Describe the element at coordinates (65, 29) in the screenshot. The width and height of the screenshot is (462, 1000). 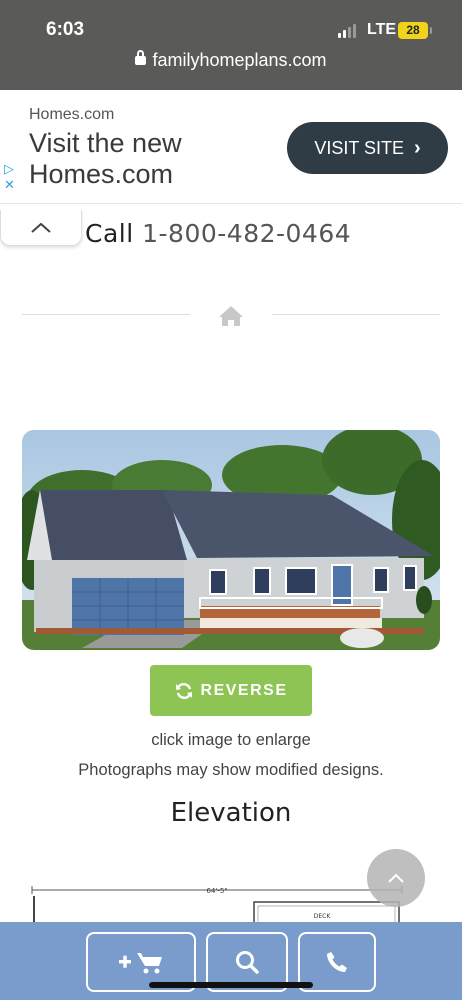
I see `status-time: 6:03` at that location.